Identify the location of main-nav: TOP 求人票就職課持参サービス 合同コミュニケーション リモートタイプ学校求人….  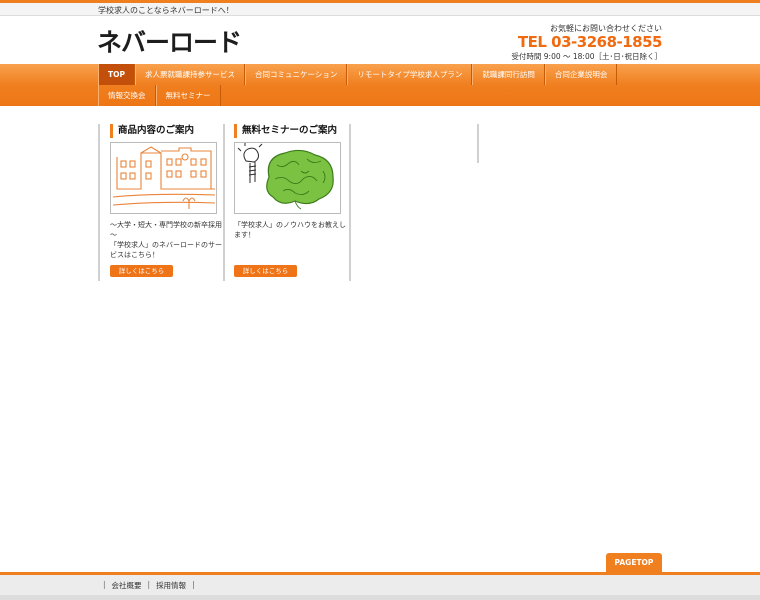
(380, 85).